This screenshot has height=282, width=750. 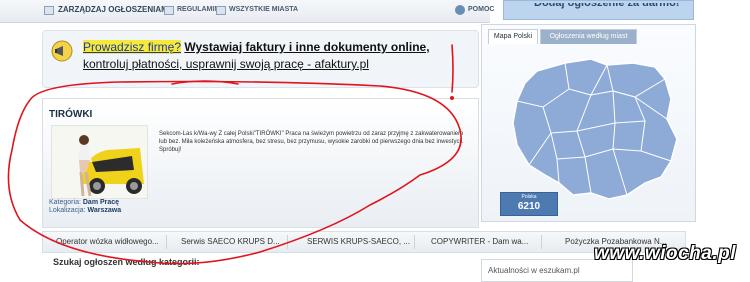 What do you see at coordinates (132, 47) in the screenshot?
I see `promo-question: Prowadzisz firmę?` at bounding box center [132, 47].